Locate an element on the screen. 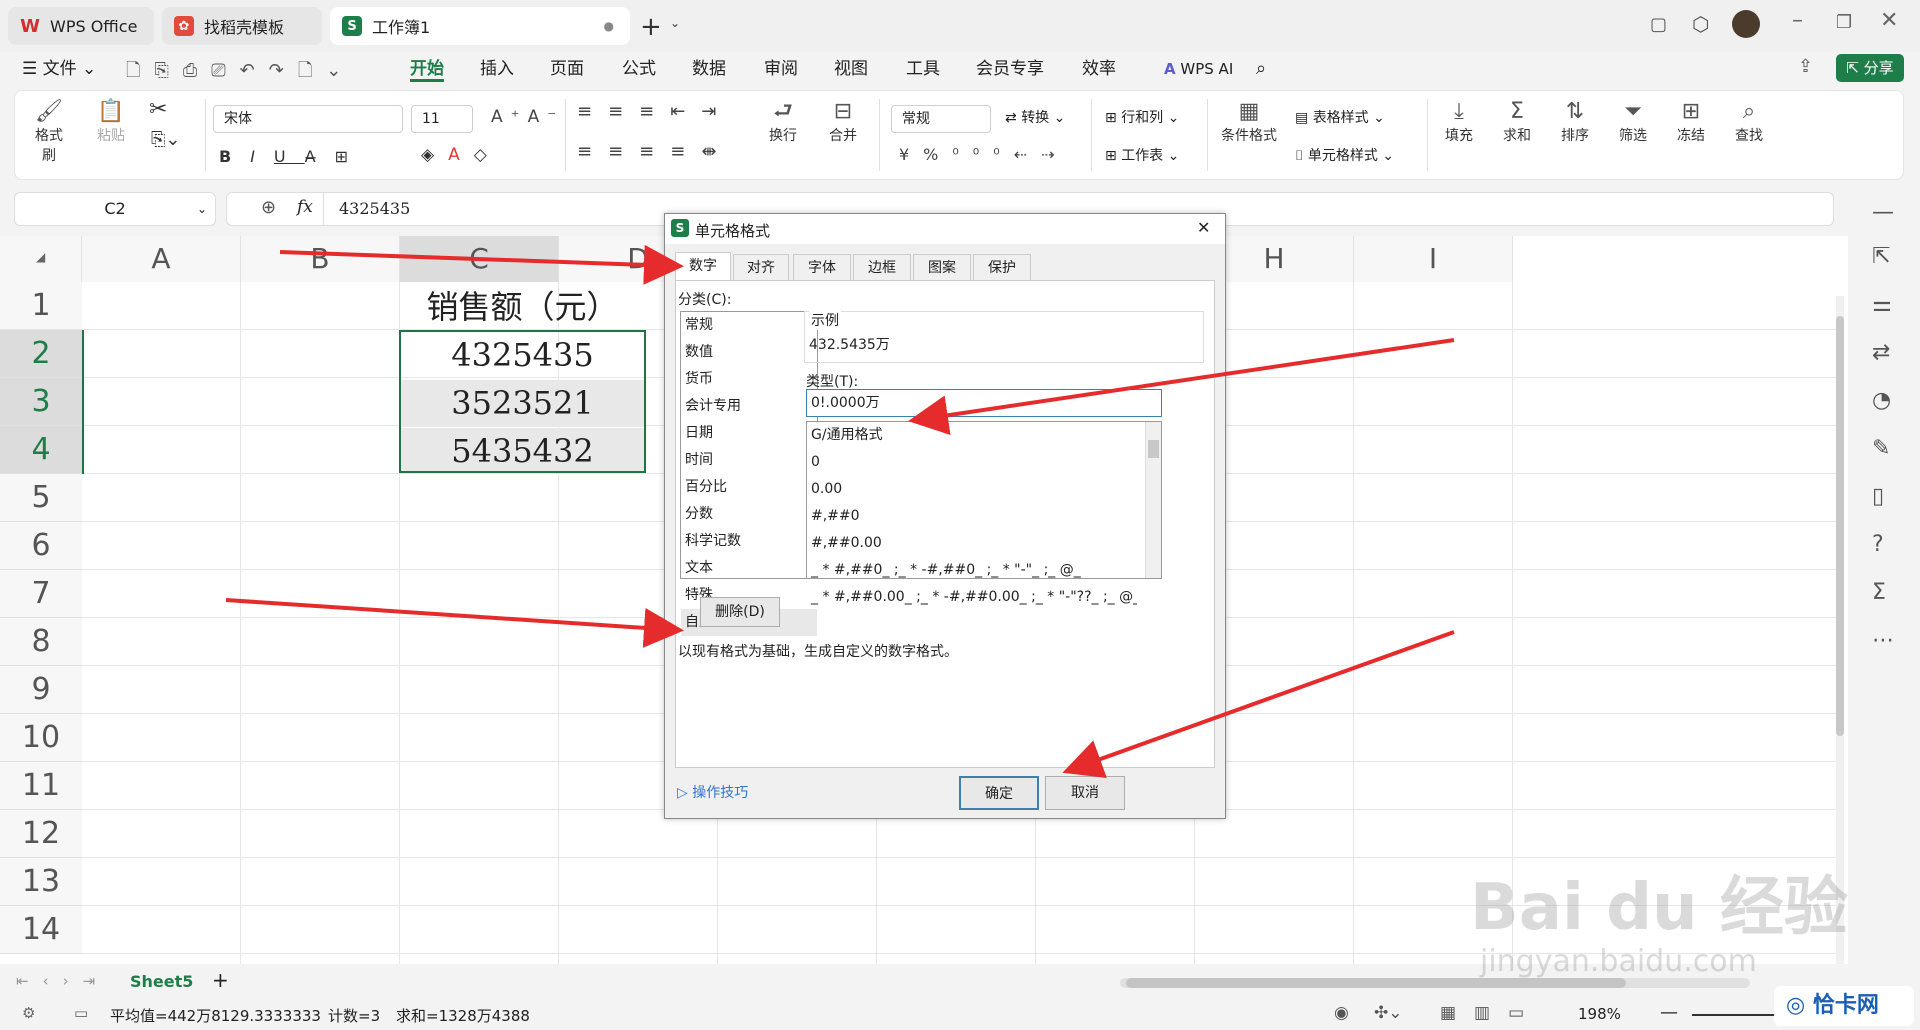 The width and height of the screenshot is (1920, 1030). watermark-brand: Bai du 经验 is located at coordinates (1659, 908).